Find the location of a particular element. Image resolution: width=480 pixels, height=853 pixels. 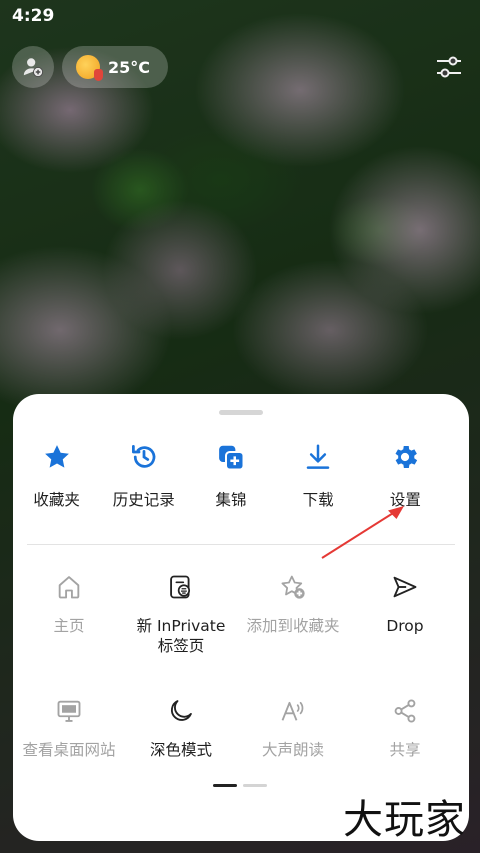

menu-item-label: 收藏夹 is located at coordinates (56, 500).